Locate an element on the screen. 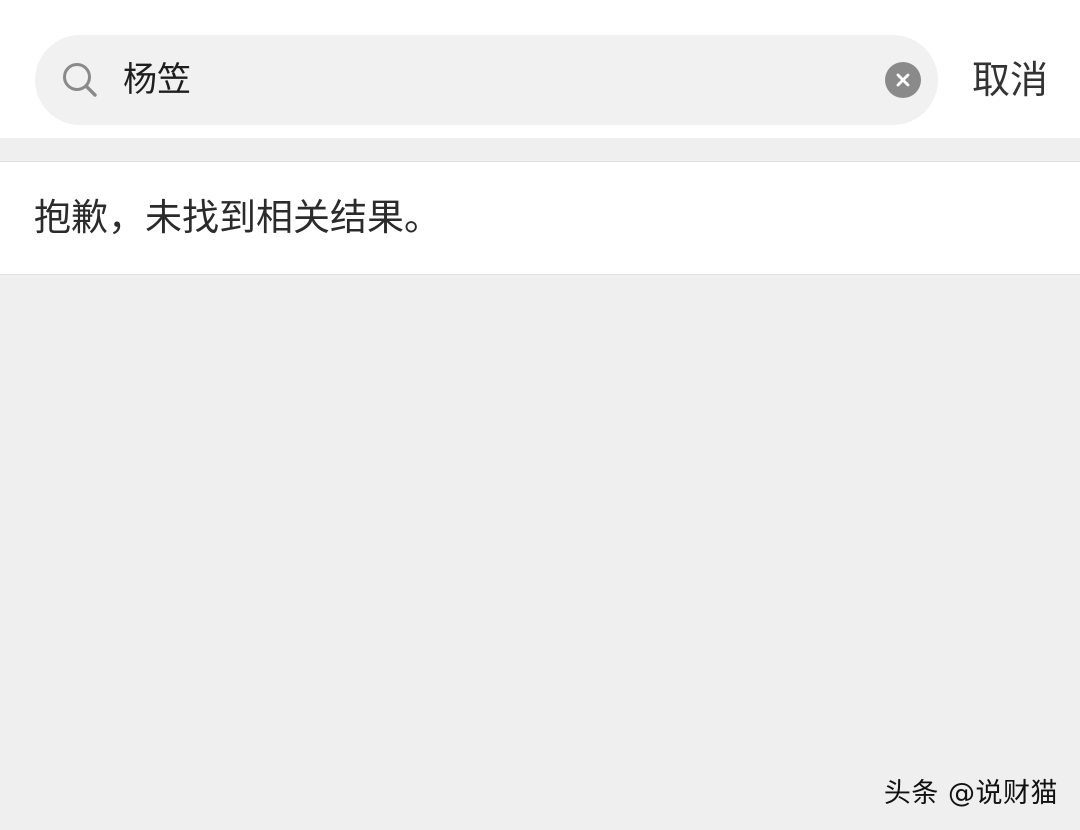 The width and height of the screenshot is (1080, 830). cancel-button: 取消 is located at coordinates (1017, 80).